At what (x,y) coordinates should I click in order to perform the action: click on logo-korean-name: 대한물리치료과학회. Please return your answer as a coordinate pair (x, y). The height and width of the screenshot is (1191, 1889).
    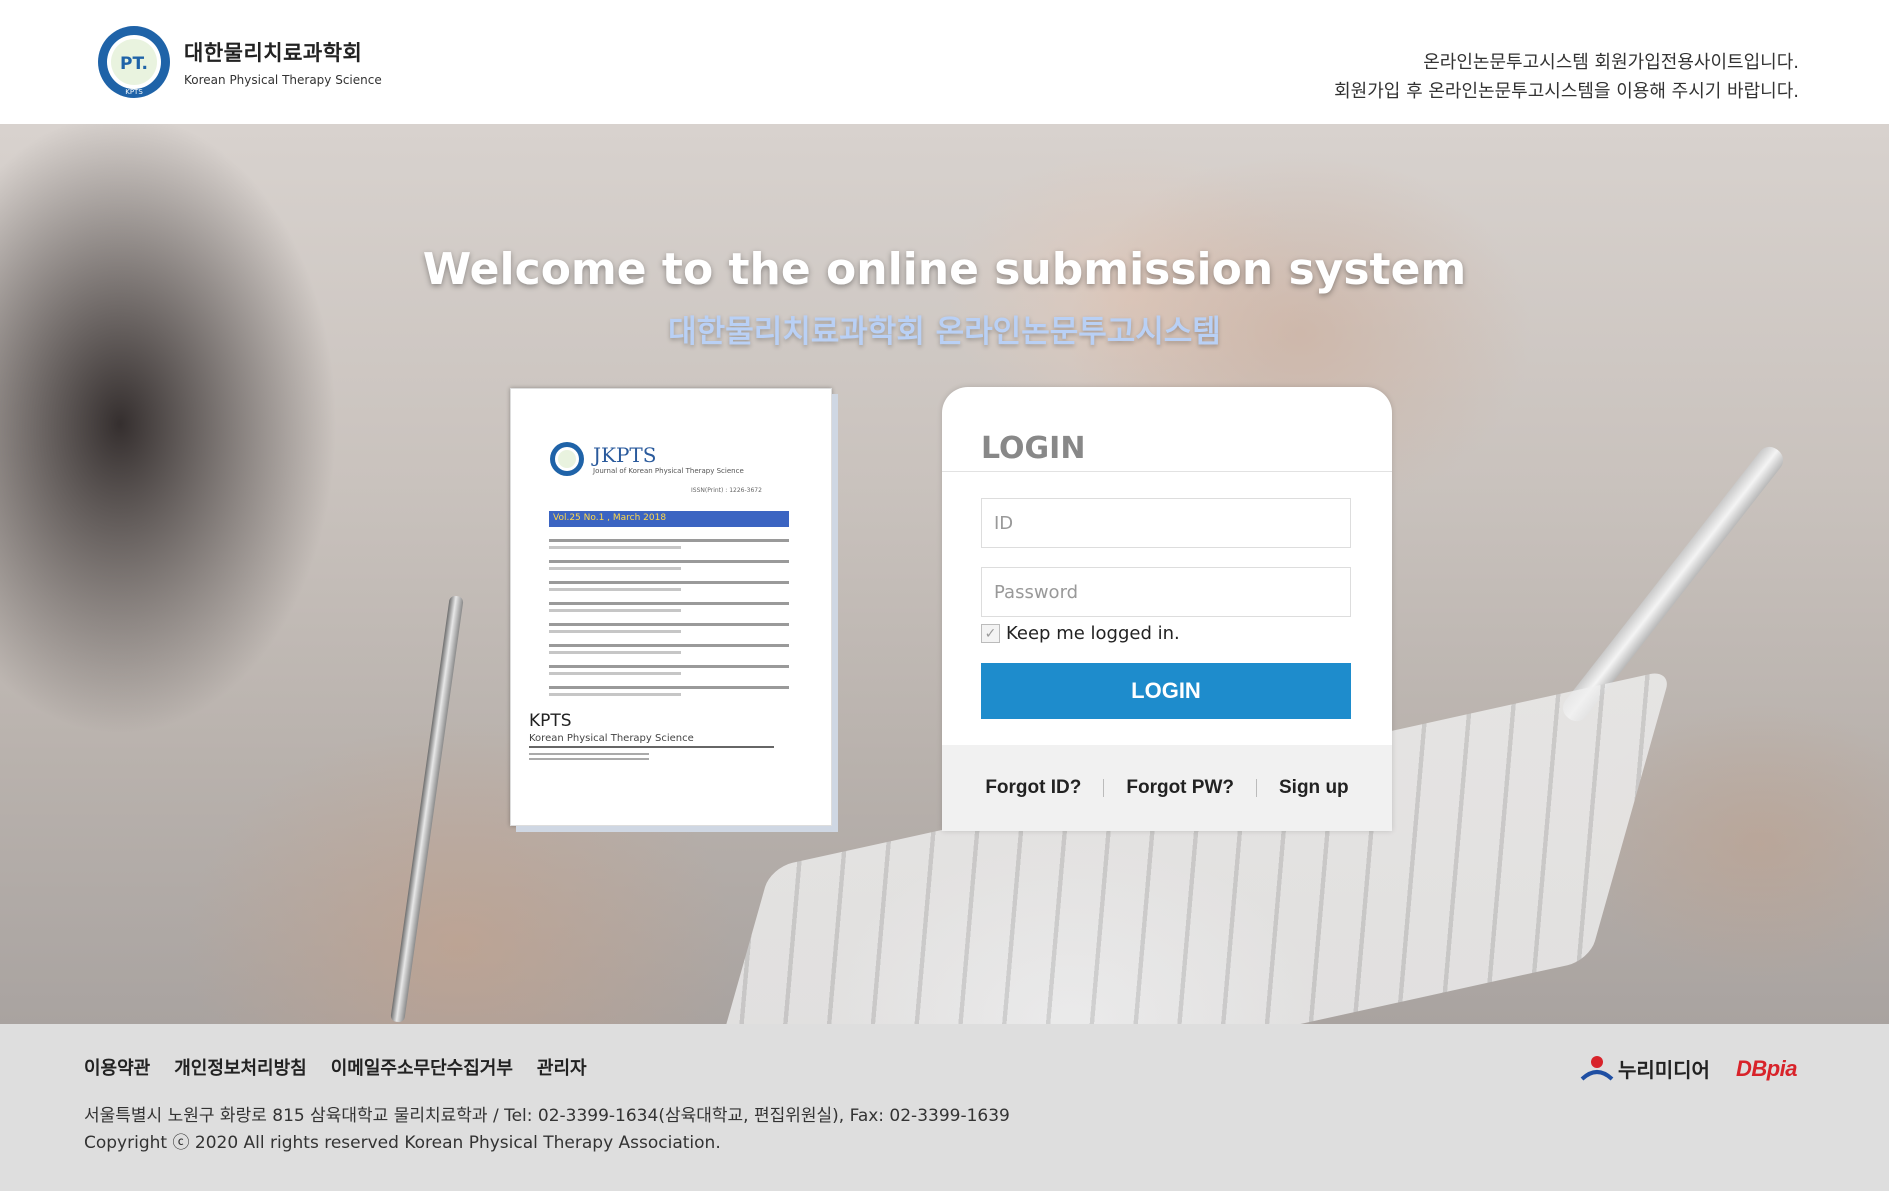
    Looking at the image, I should click on (273, 53).